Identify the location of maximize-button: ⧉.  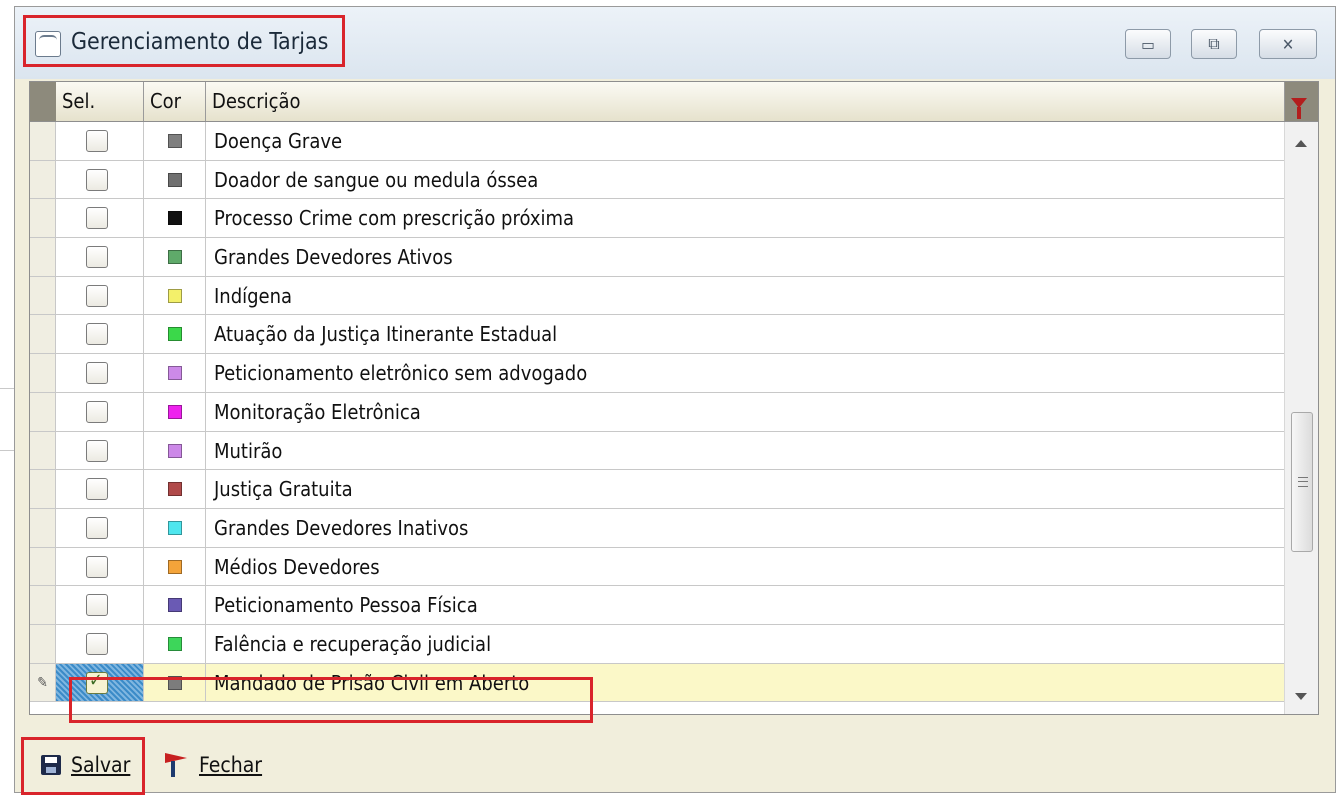
(1214, 44).